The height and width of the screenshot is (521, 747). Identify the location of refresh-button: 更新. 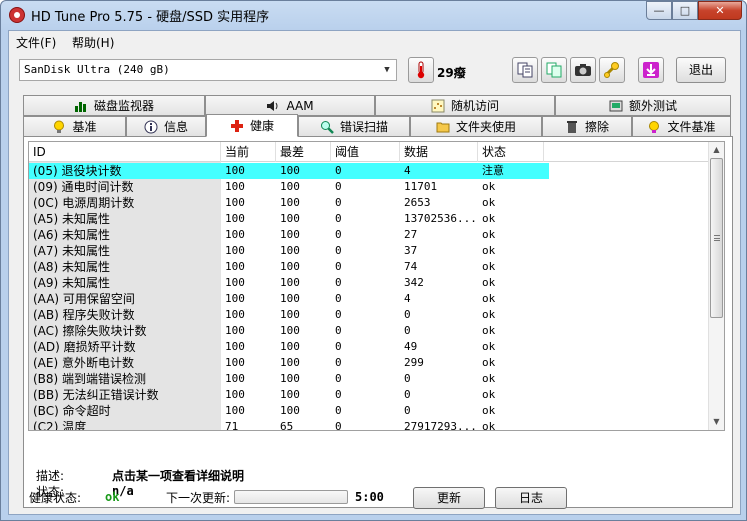
(449, 498).